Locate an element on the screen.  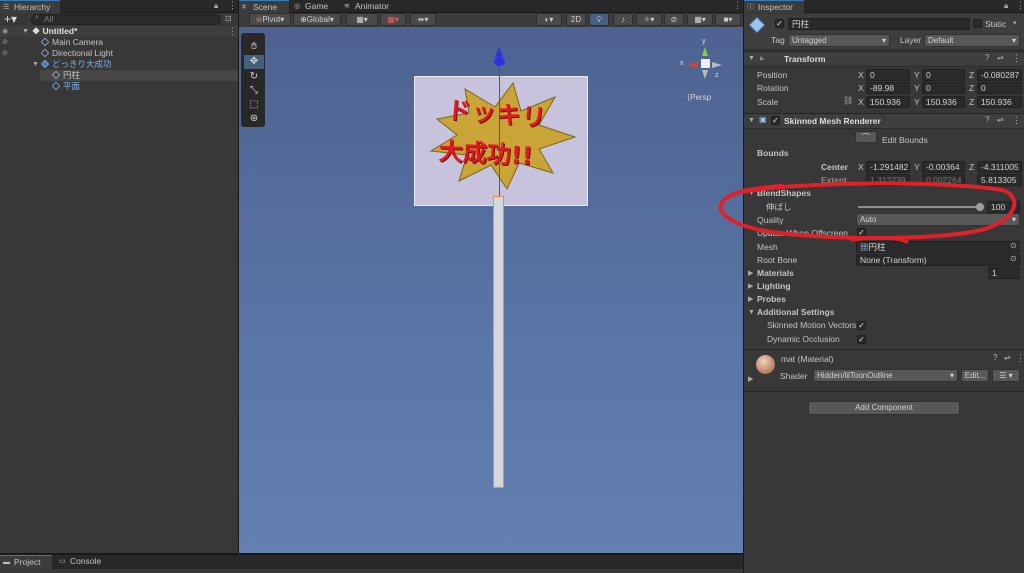
scale-tool-icon: ⤡ is located at coordinates (254, 91).